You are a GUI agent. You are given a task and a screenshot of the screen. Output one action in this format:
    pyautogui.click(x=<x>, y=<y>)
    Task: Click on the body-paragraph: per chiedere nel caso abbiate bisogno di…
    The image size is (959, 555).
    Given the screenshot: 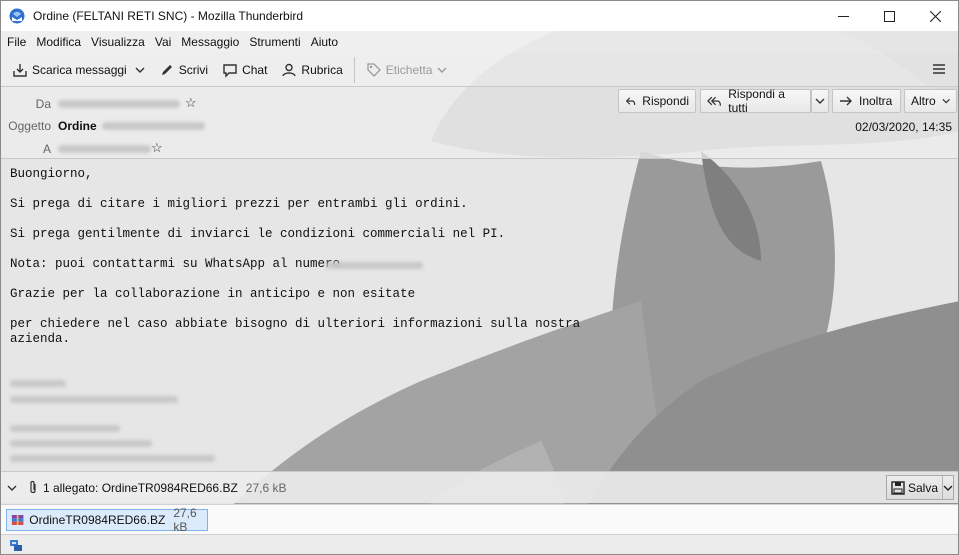 What is the action you would take?
    pyautogui.click(x=295, y=331)
    